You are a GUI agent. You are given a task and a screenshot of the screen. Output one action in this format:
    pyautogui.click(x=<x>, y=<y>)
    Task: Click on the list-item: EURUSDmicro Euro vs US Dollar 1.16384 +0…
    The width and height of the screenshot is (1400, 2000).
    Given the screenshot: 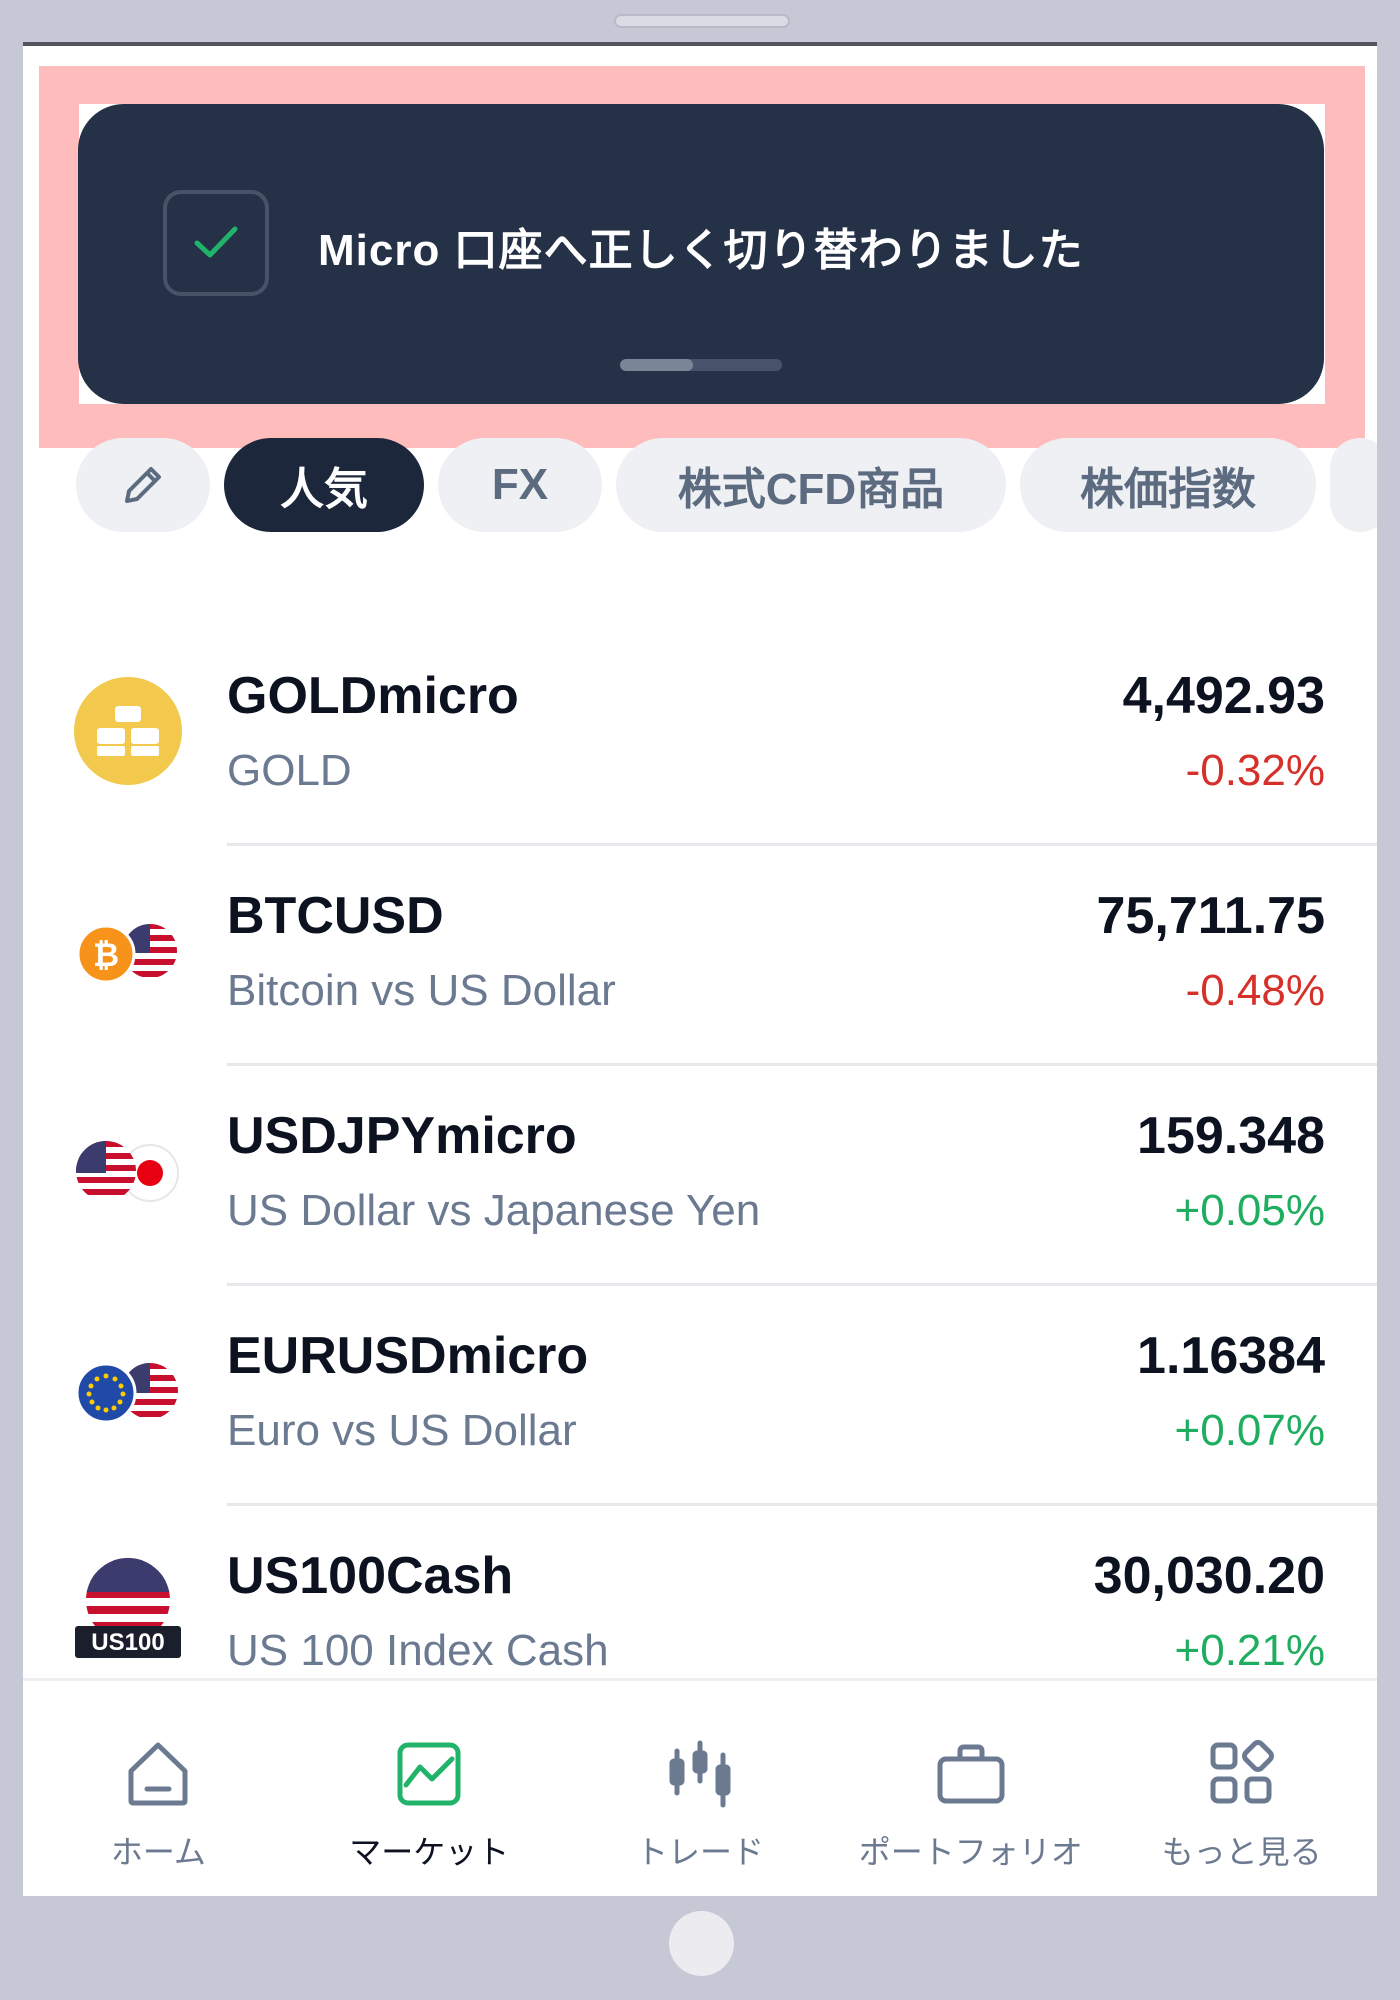 What is the action you would take?
    pyautogui.click(x=700, y=1396)
    